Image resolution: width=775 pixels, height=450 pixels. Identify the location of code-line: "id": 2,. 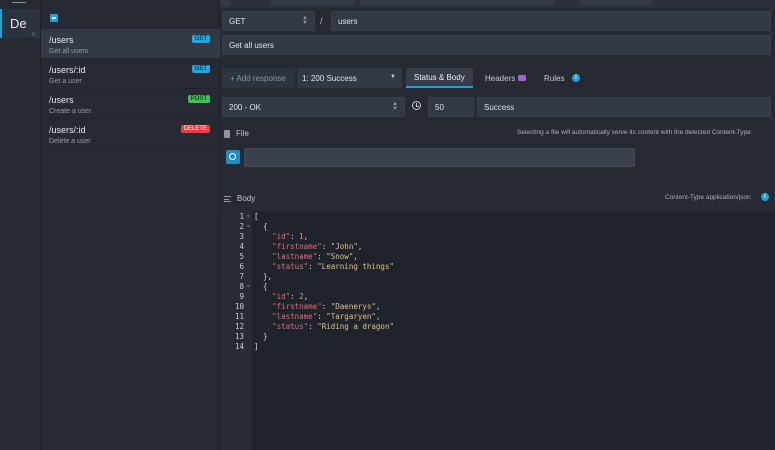
(504, 297).